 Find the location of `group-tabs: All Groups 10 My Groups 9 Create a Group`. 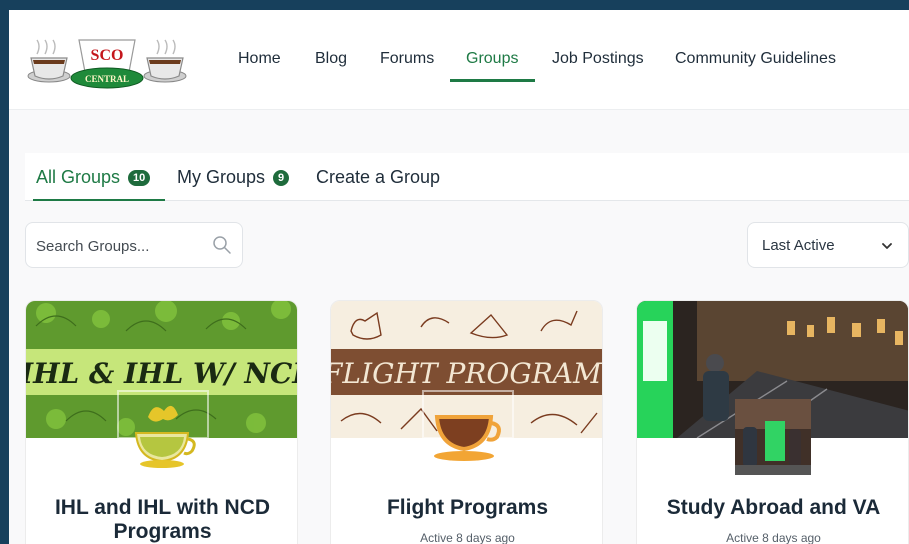

group-tabs: All Groups 10 My Groups 9 Create a Group is located at coordinates (467, 177).